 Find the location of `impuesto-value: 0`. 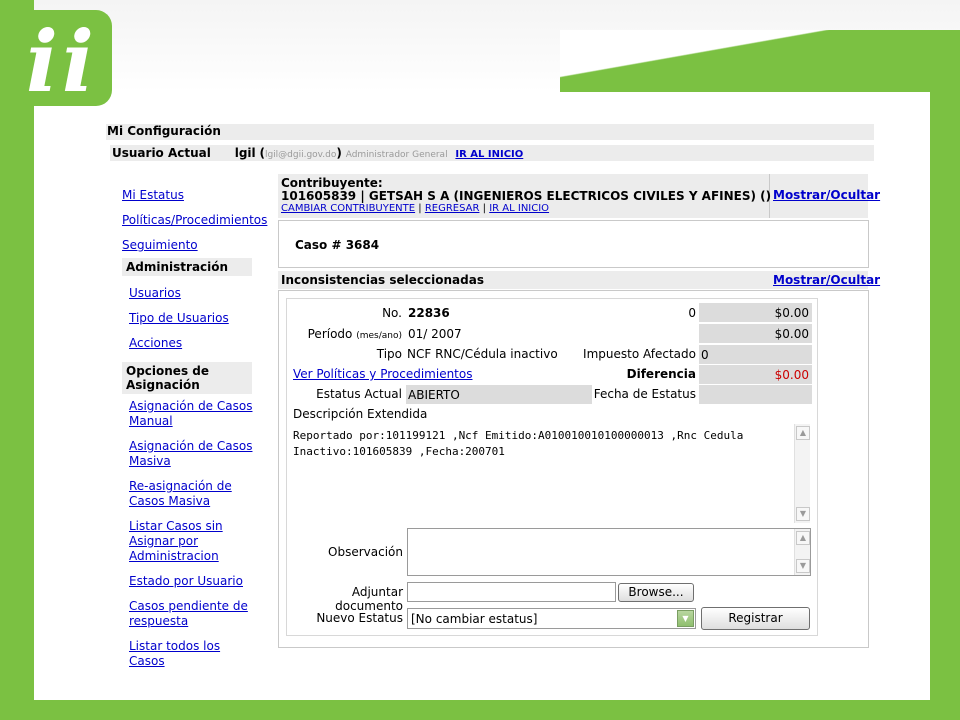

impuesto-value: 0 is located at coordinates (705, 355).